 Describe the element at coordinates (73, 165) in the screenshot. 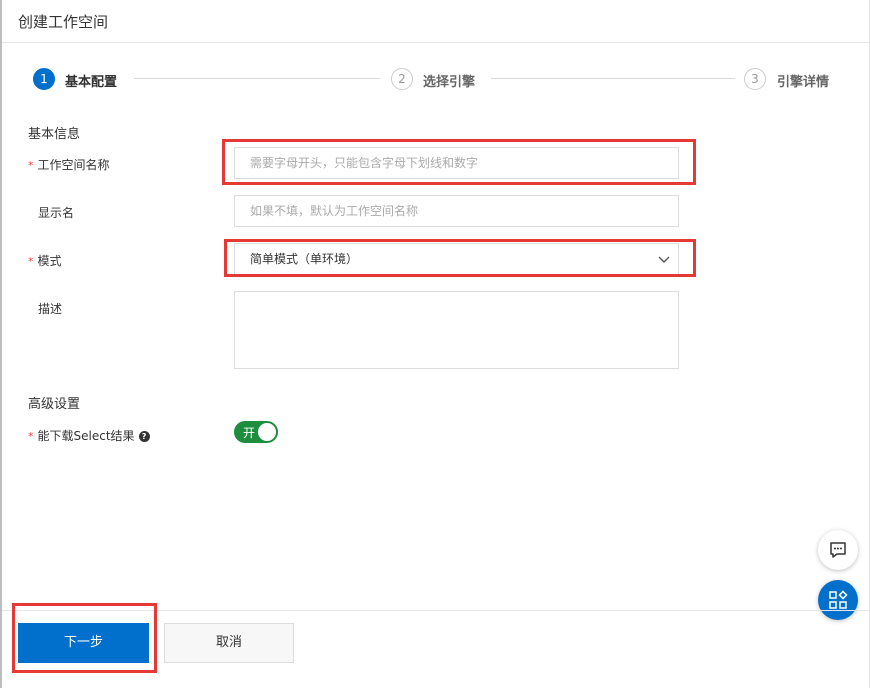

I see `workspace-name-label-text: 工作空间名称` at that location.